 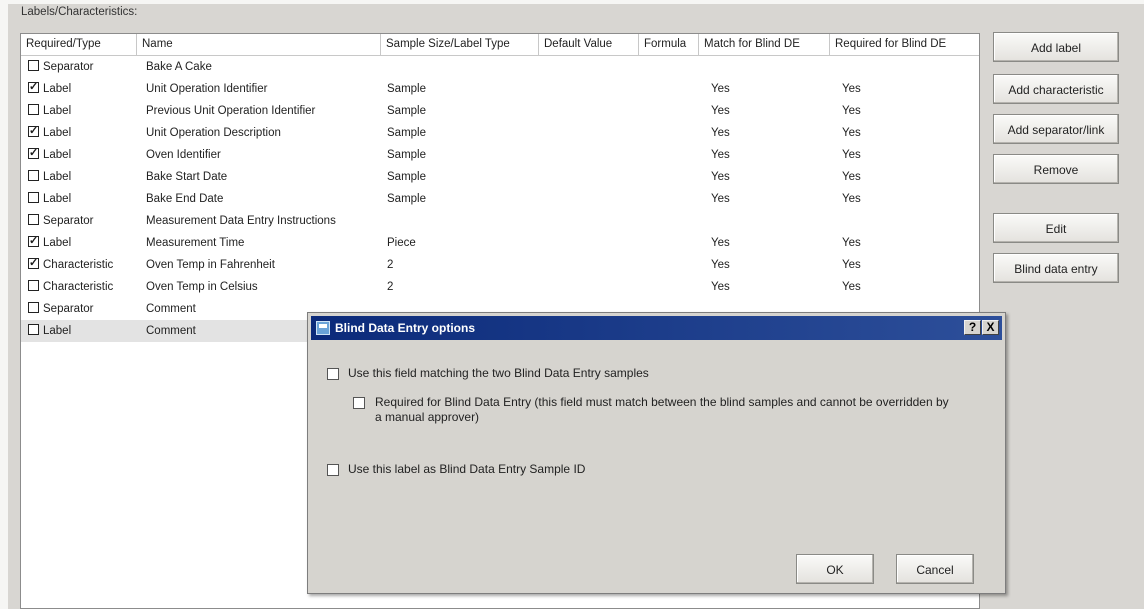 What do you see at coordinates (333, 470) in the screenshot?
I see `sample-id-checkbox` at bounding box center [333, 470].